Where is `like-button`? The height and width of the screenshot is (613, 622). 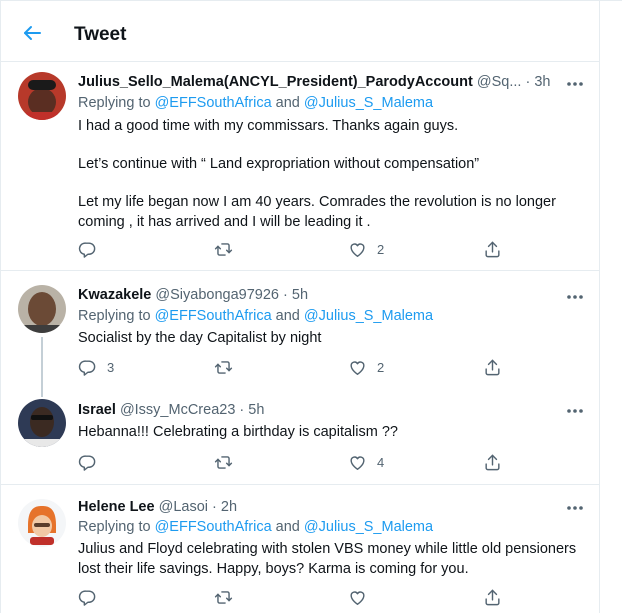
like-button is located at coordinates (362, 597).